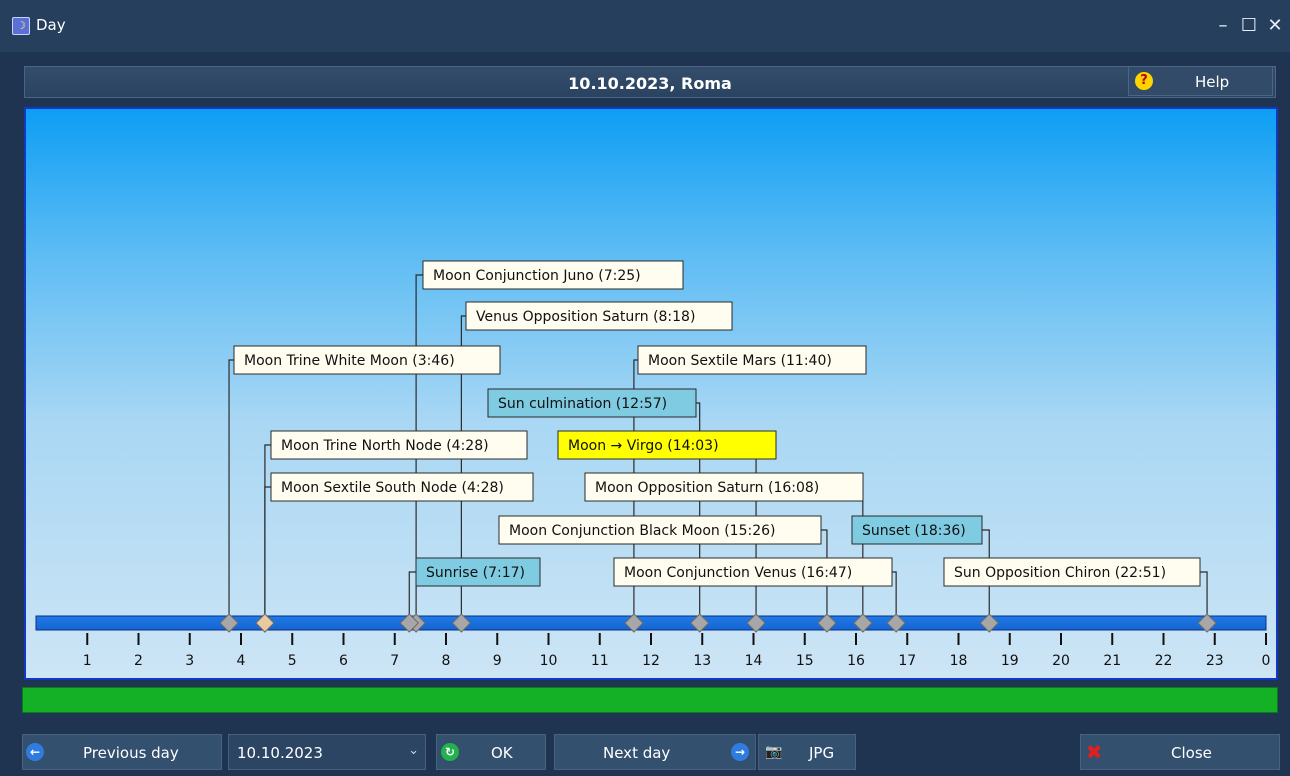  Describe the element at coordinates (740, 361) in the screenshot. I see `event-label-text: Moon Sextile Mars (11:40)` at that location.